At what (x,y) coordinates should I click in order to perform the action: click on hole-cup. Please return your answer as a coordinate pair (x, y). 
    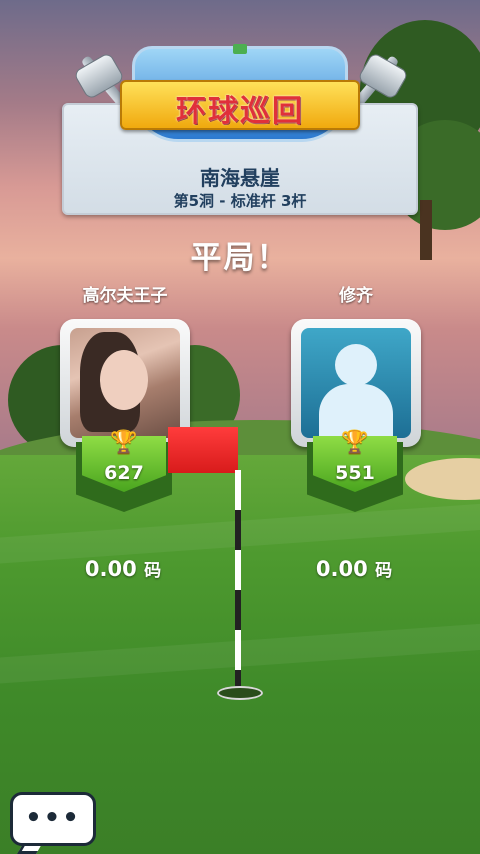
    Looking at the image, I should click on (240, 693).